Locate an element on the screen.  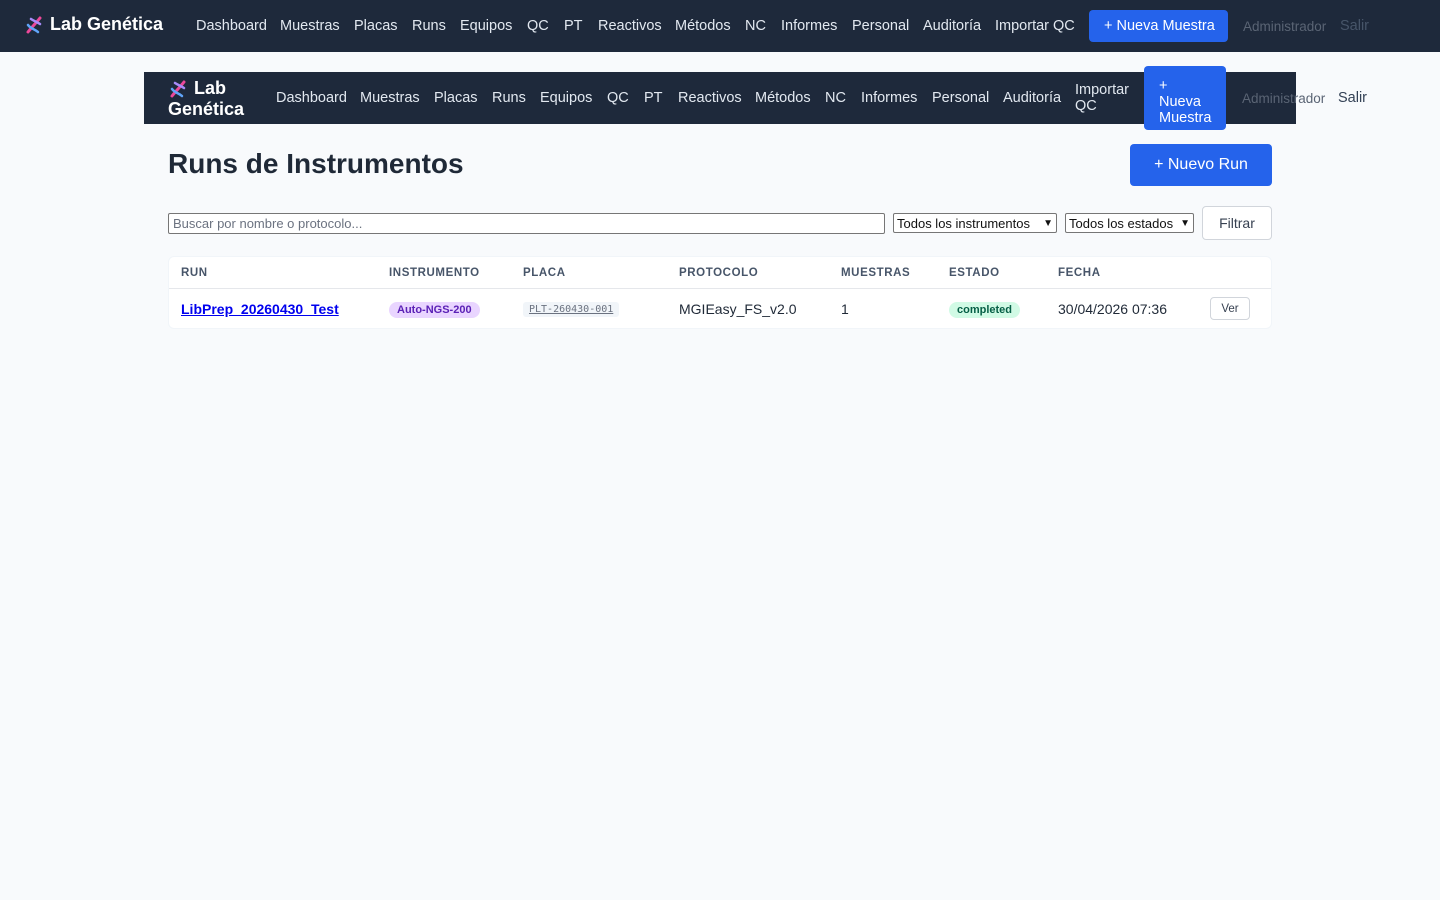
instrument-select: Todos los instrumentos ▼ is located at coordinates (975, 223).